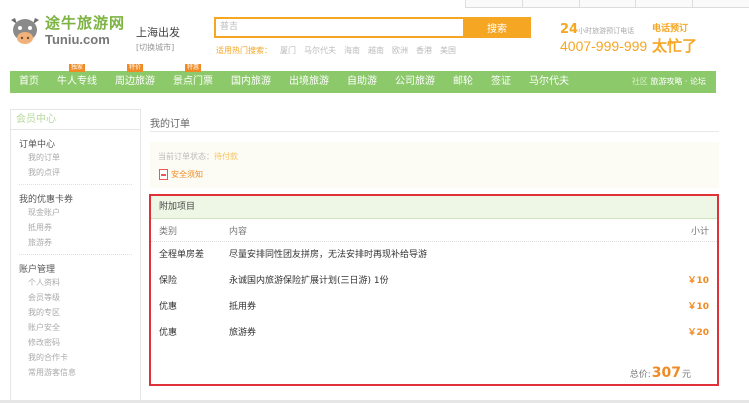 The height and width of the screenshot is (403, 749). I want to click on extras-title: 附加项目, so click(434, 207).